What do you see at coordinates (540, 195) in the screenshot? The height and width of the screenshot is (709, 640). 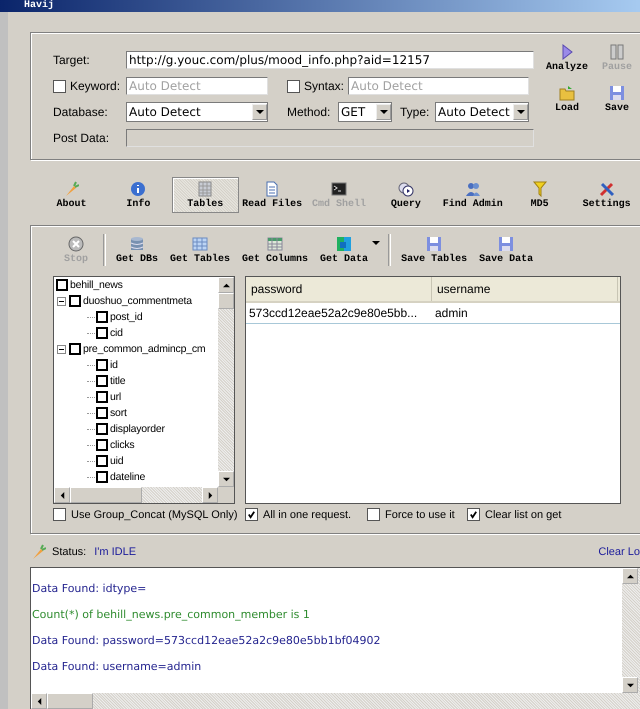 I see `toolbar-tab: MD5` at bounding box center [540, 195].